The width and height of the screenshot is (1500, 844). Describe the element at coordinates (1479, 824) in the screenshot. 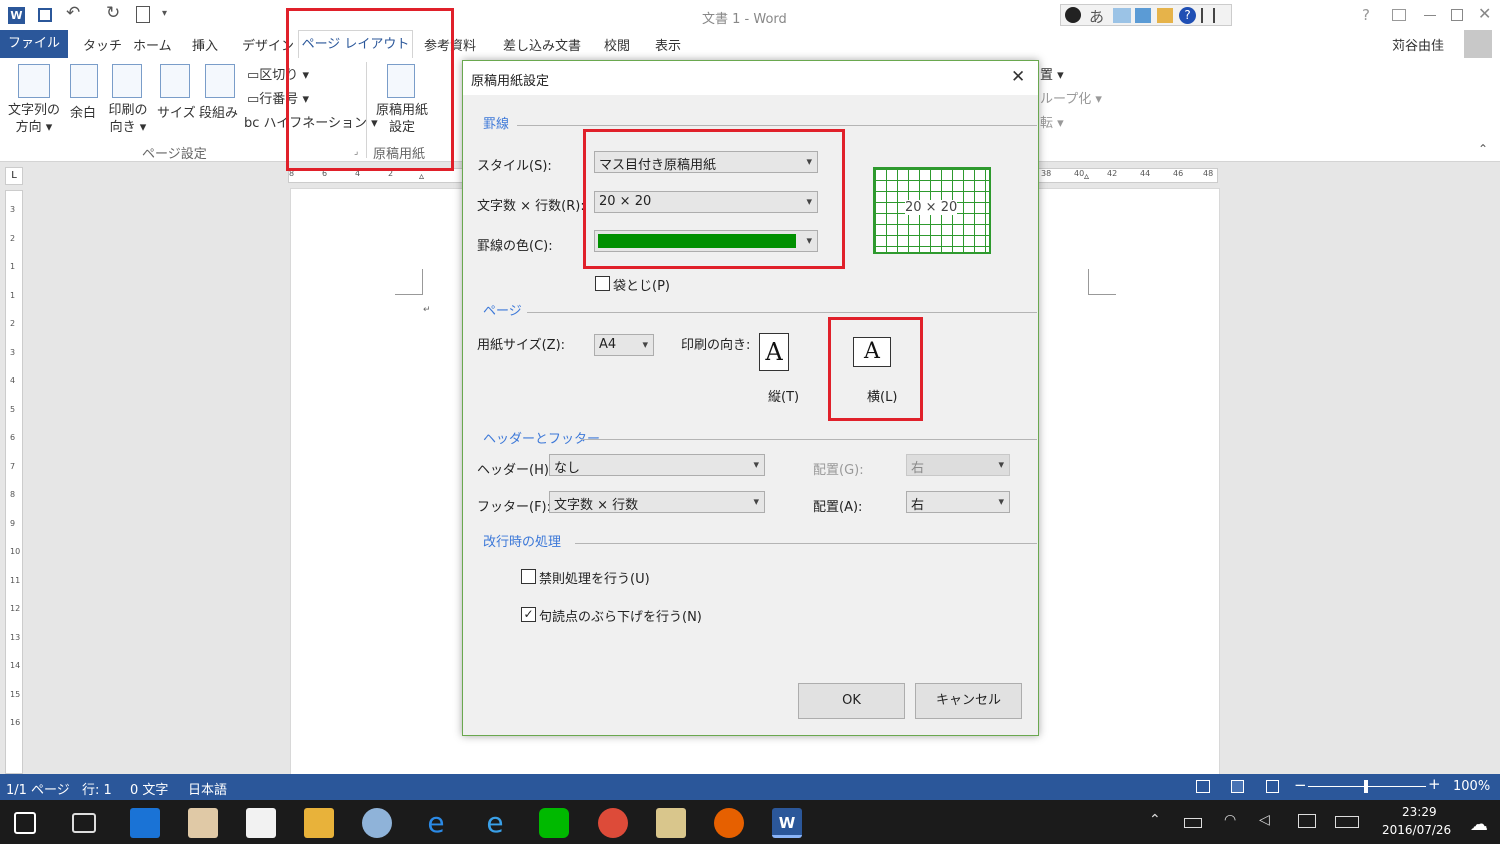

I see `onedrive-icon: ☁` at that location.